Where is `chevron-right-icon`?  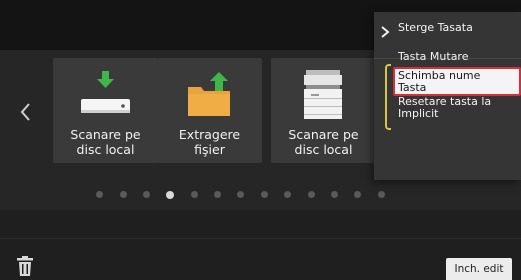
chevron-right-icon is located at coordinates (385, 32).